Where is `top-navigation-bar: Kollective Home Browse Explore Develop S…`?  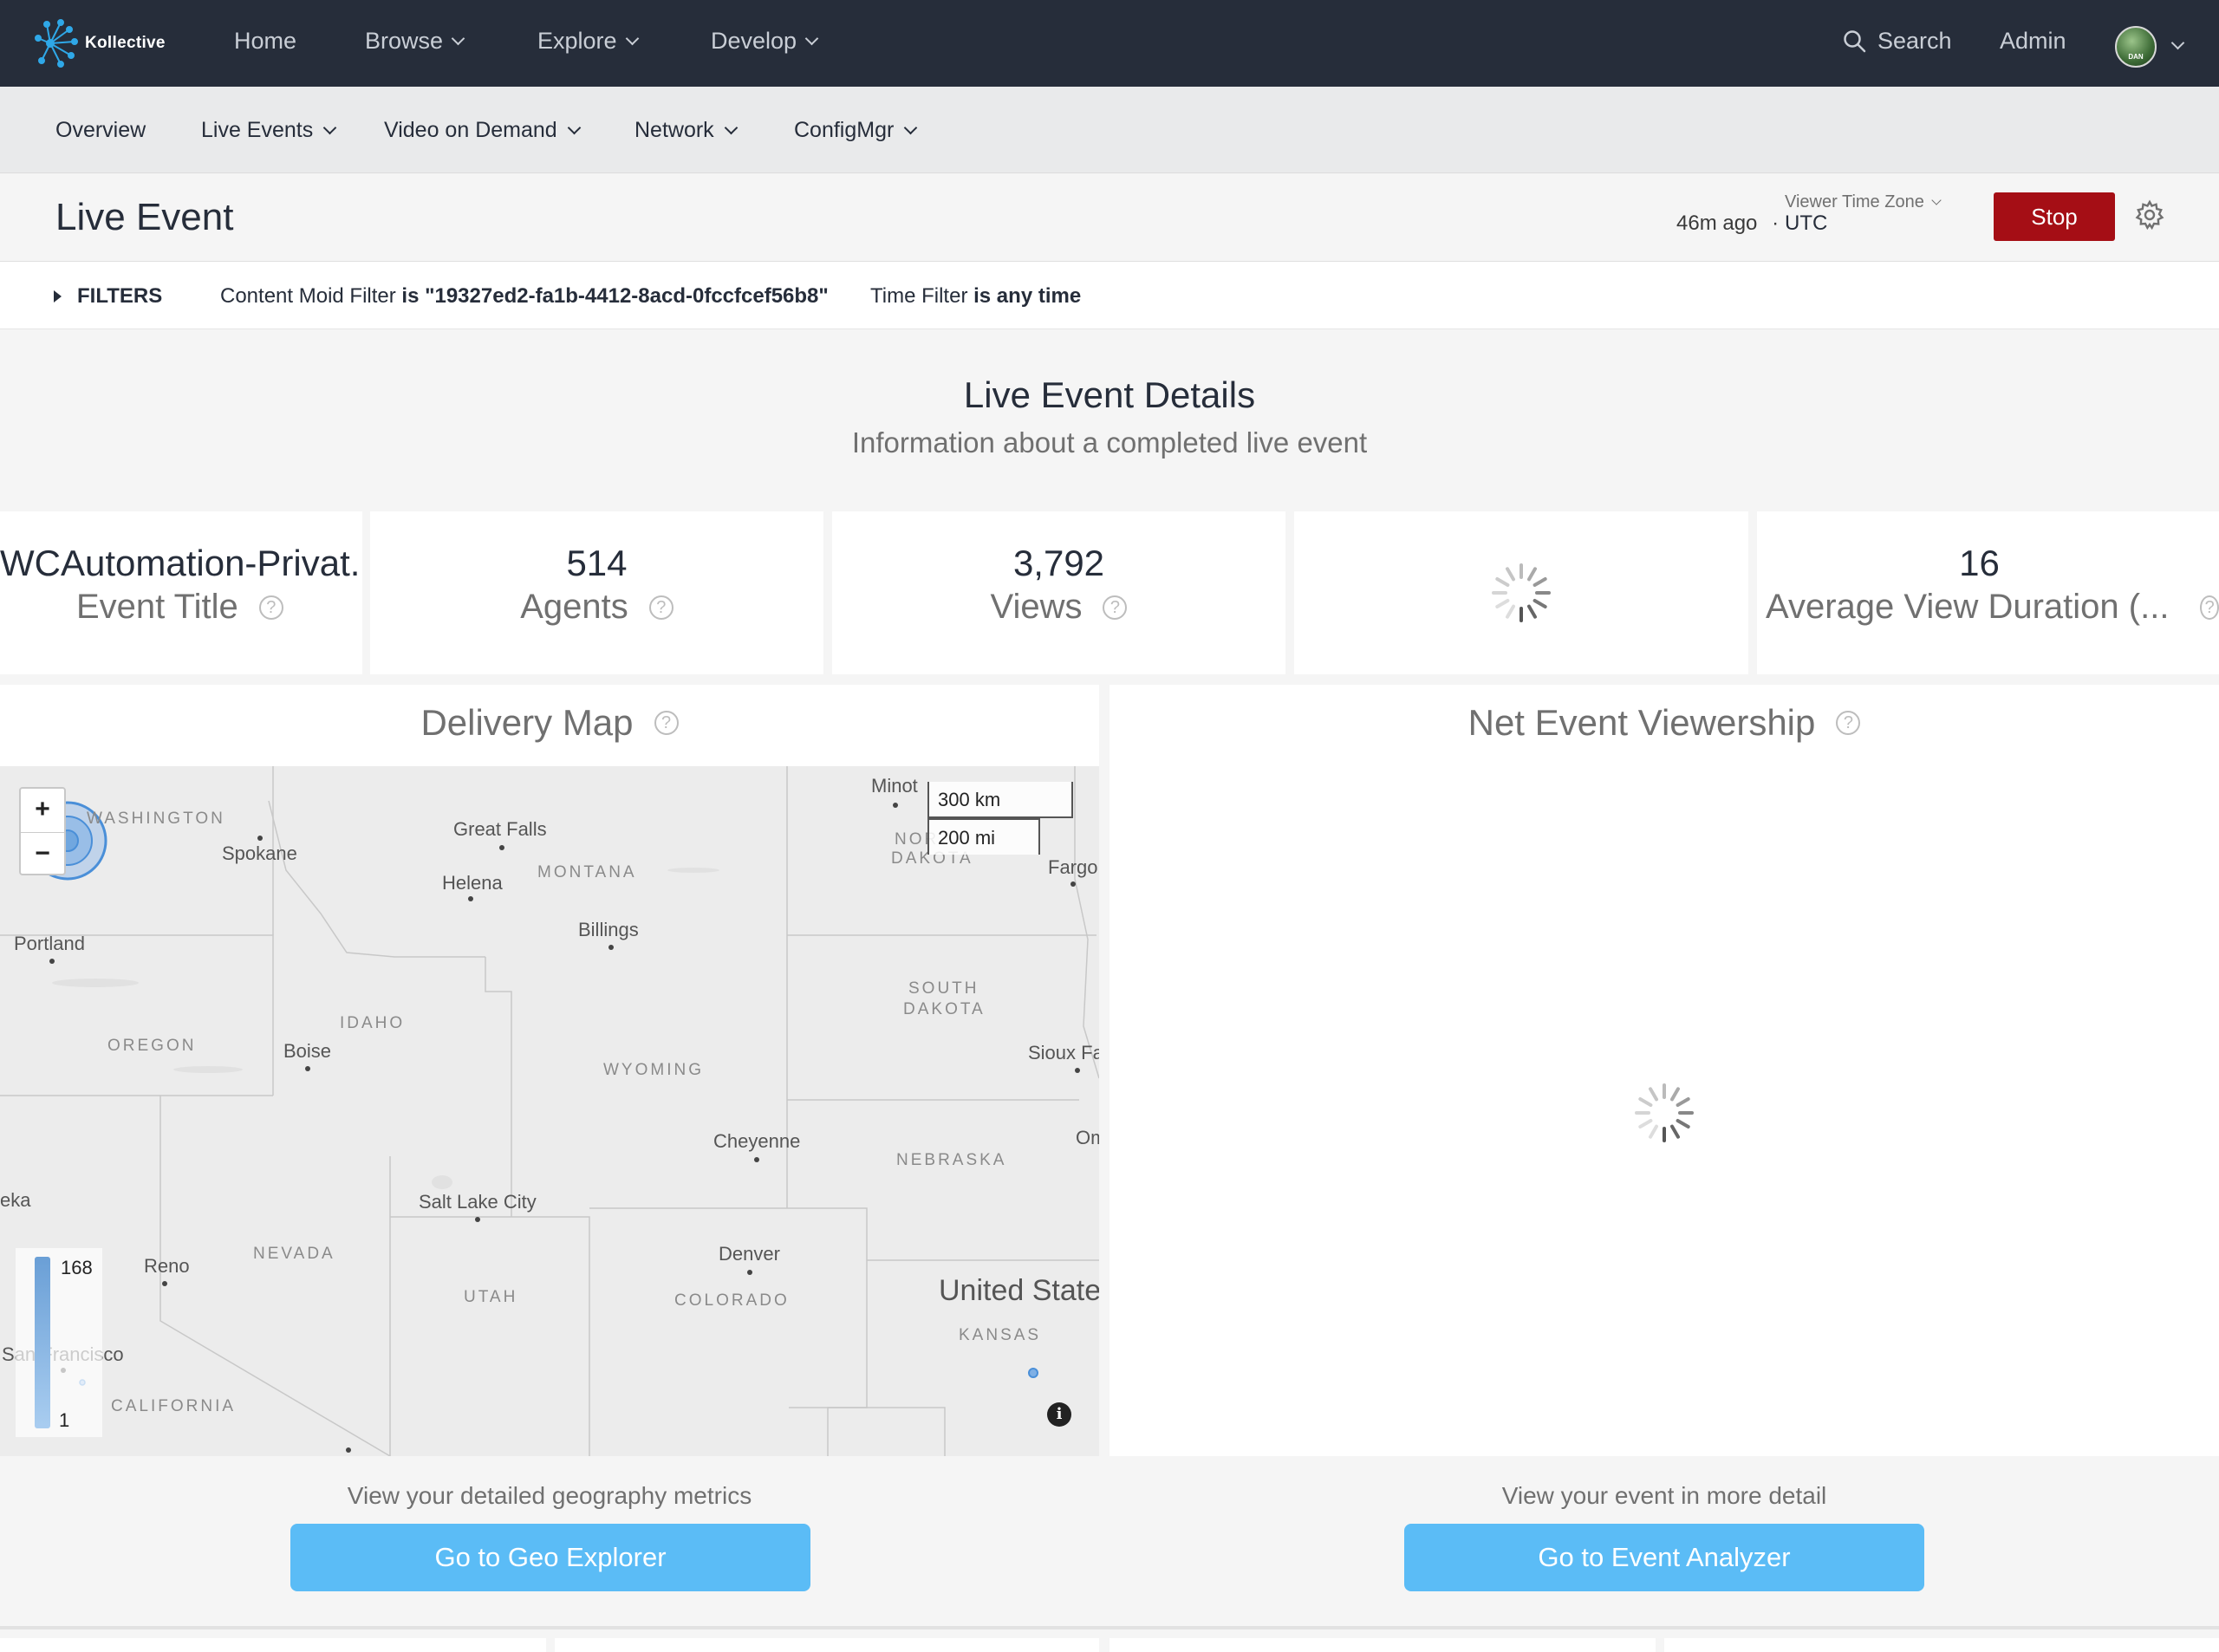
top-navigation-bar: Kollective Home Browse Explore Develop S… is located at coordinates (1109, 43).